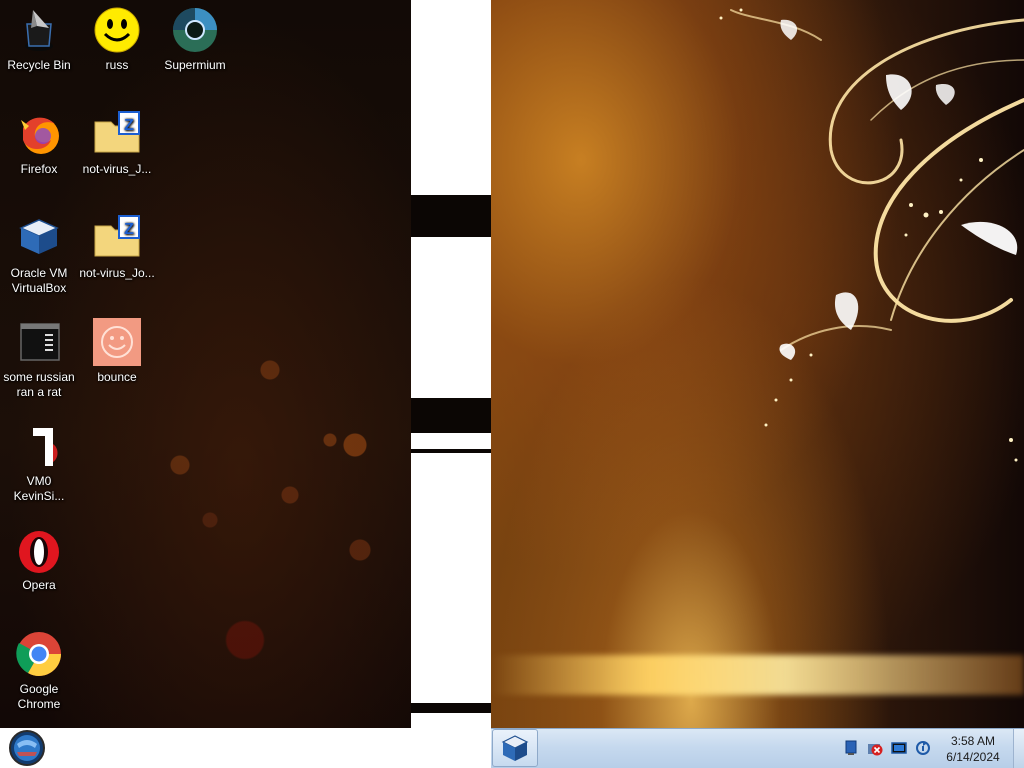 This screenshot has height=768, width=1024. I want to click on desktop-icon-recycle-bin: Recycle Bin, so click(39, 39).